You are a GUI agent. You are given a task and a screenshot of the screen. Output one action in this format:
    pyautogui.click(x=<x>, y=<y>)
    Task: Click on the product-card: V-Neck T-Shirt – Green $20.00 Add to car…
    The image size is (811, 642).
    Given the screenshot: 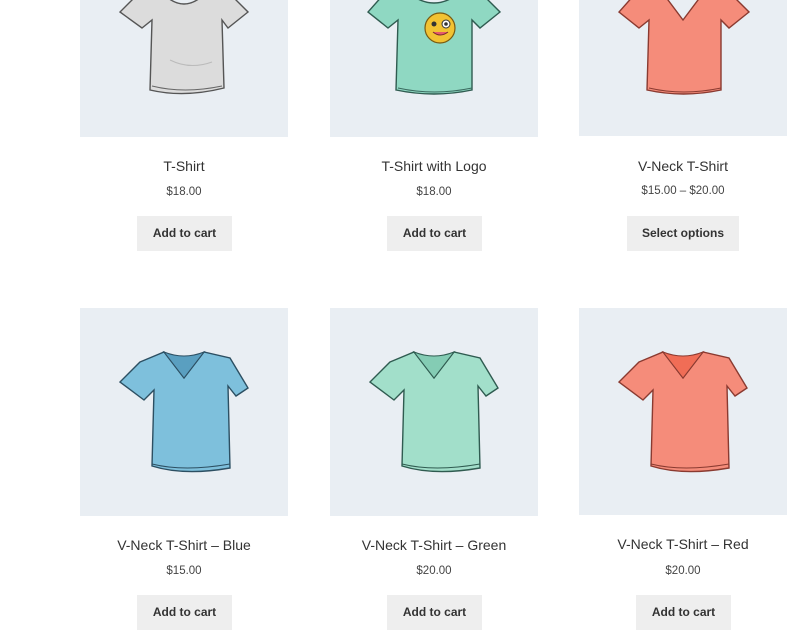 What is the action you would take?
    pyautogui.click(x=434, y=469)
    